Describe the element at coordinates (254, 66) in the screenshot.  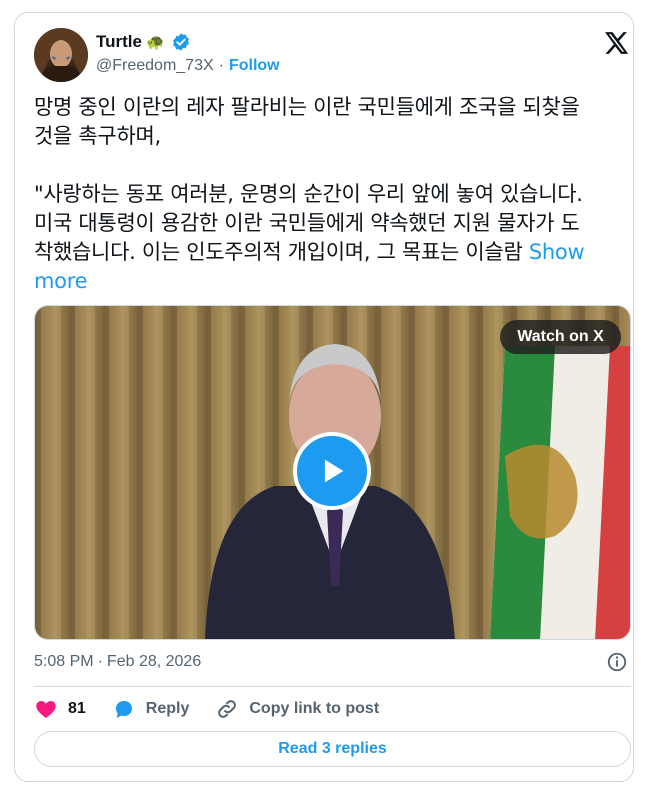
I see `follow-link: Follow` at that location.